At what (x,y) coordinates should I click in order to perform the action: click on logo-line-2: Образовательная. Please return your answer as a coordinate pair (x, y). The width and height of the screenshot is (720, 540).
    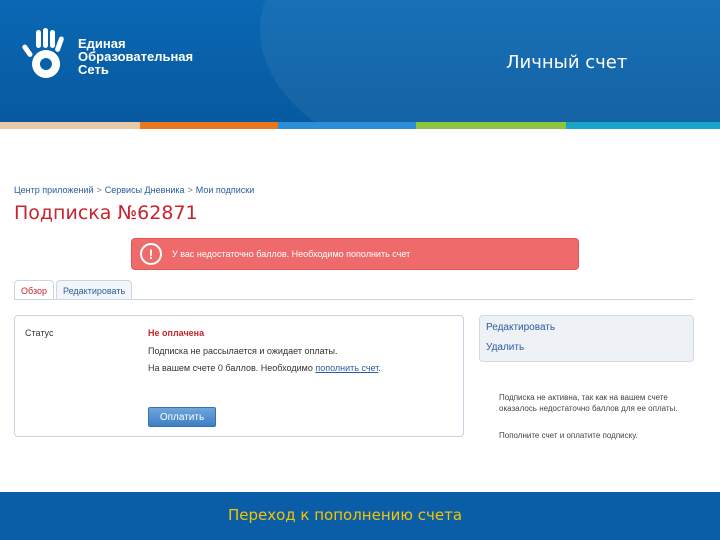
    Looking at the image, I should click on (136, 56).